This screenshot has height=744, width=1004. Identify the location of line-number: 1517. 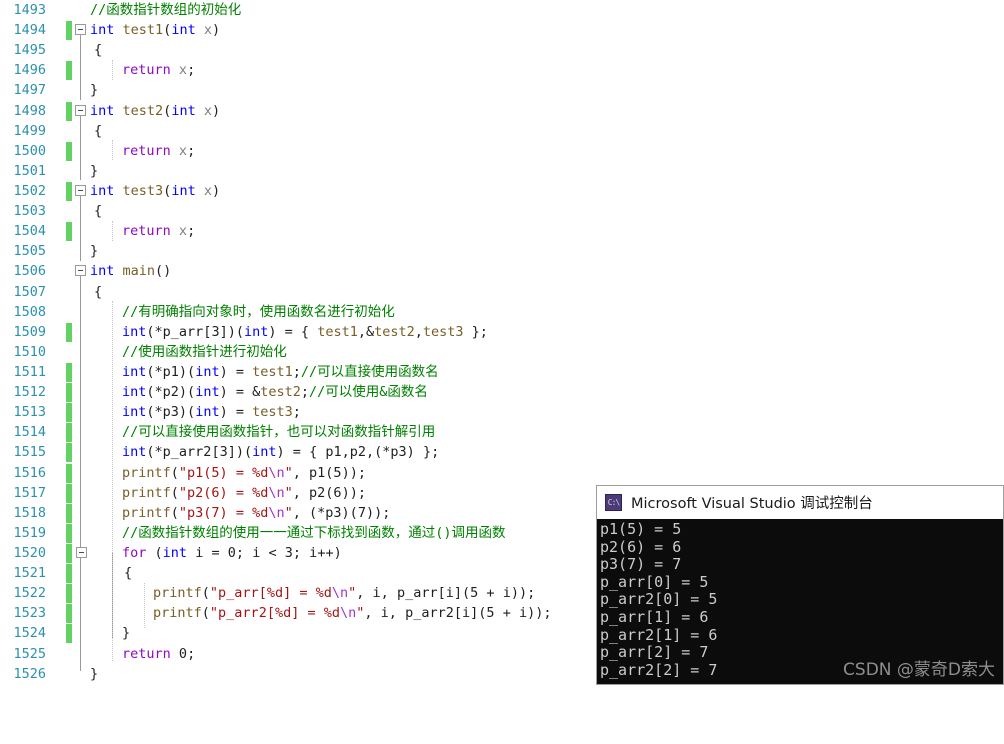
(29, 492).